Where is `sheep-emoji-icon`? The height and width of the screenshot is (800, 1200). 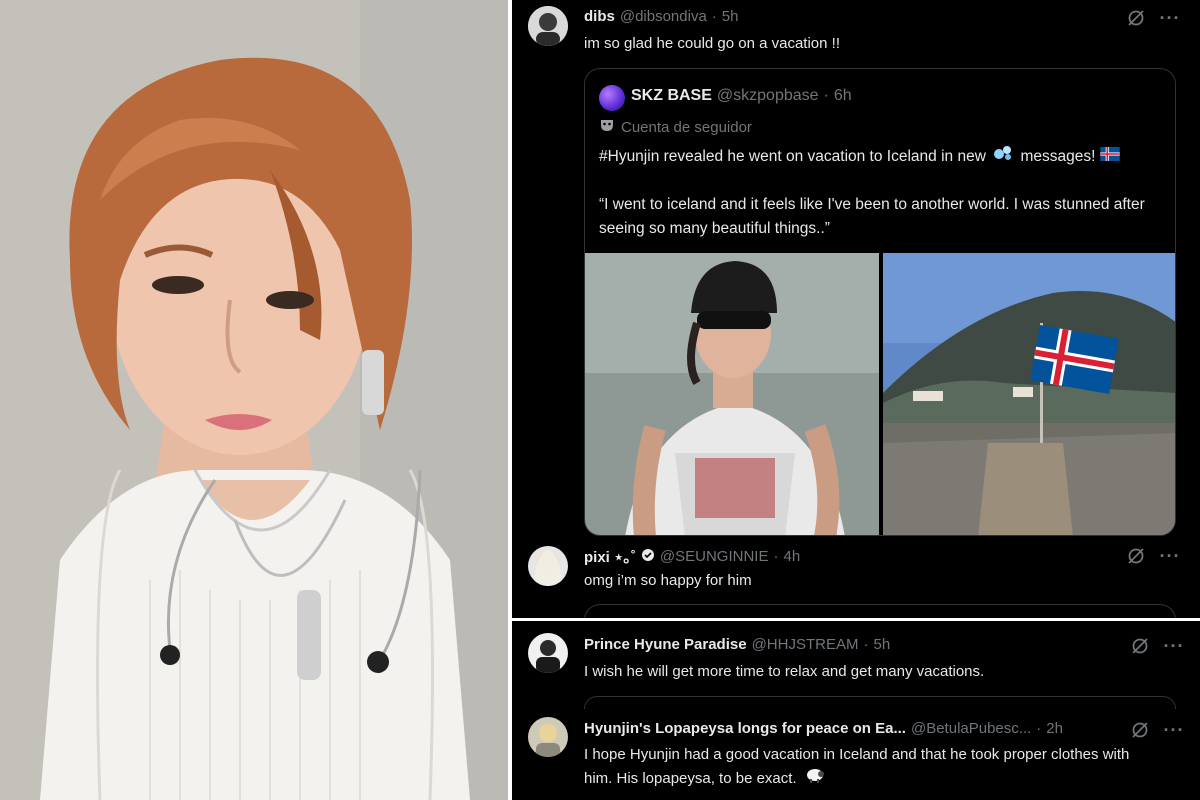
sheep-emoji-icon is located at coordinates (815, 779).